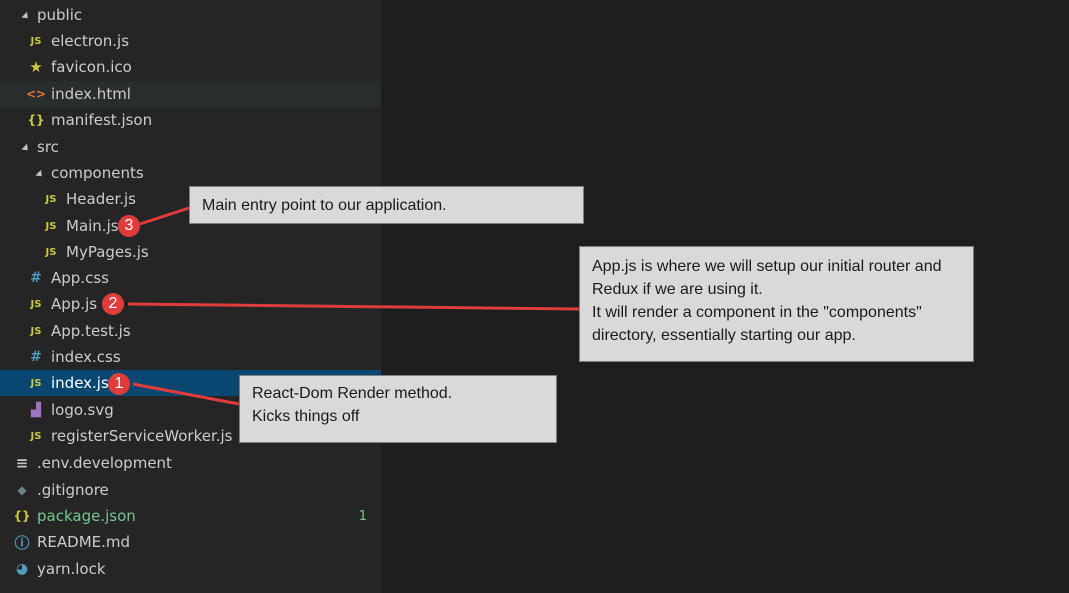 The width and height of the screenshot is (1069, 593). What do you see at coordinates (101, 199) in the screenshot?
I see `tree-item-label: Header.js` at bounding box center [101, 199].